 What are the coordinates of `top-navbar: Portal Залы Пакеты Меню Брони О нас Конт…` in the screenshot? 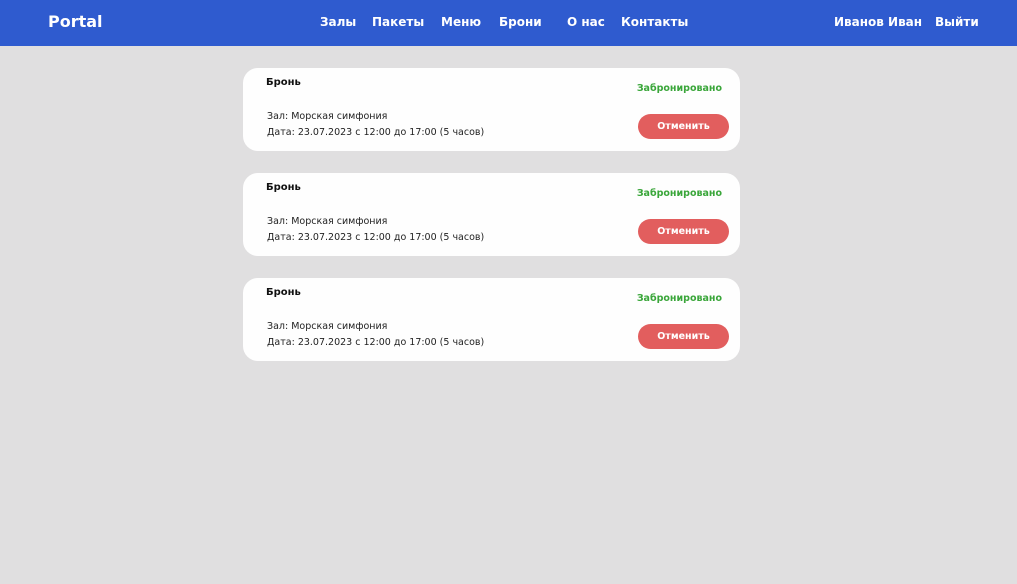 It's located at (508, 23).